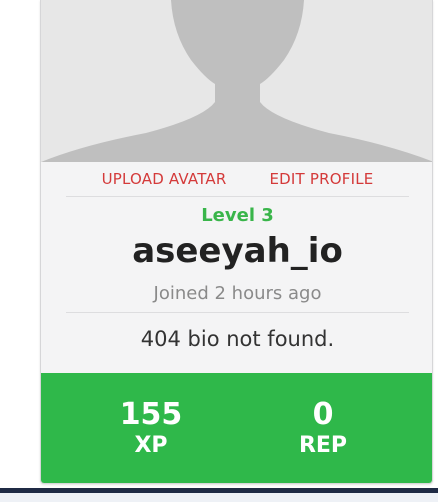 This screenshot has height=502, width=438. Describe the element at coordinates (164, 179) in the screenshot. I see `upload-avatar-link: UPLOAD AVATAR` at that location.